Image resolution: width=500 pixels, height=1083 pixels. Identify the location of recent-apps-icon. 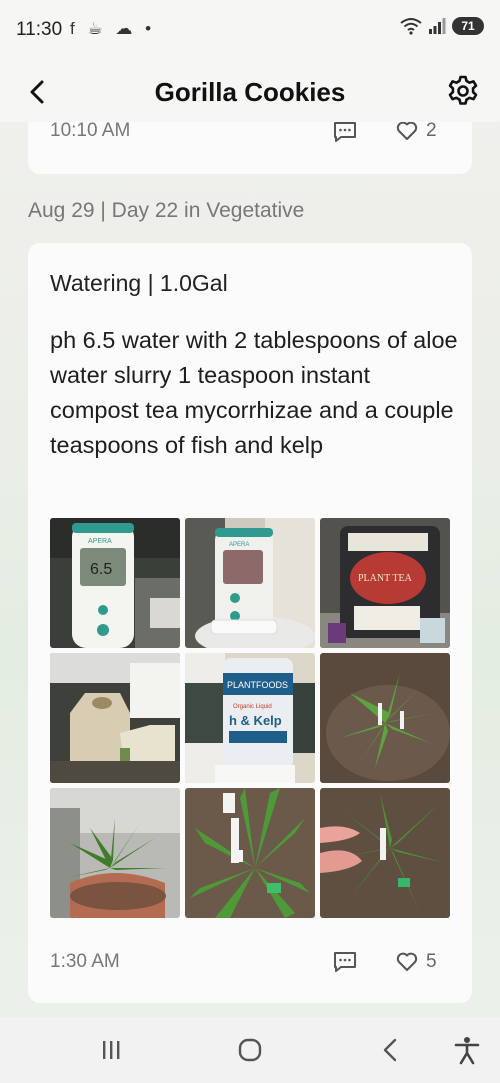
(111, 1050).